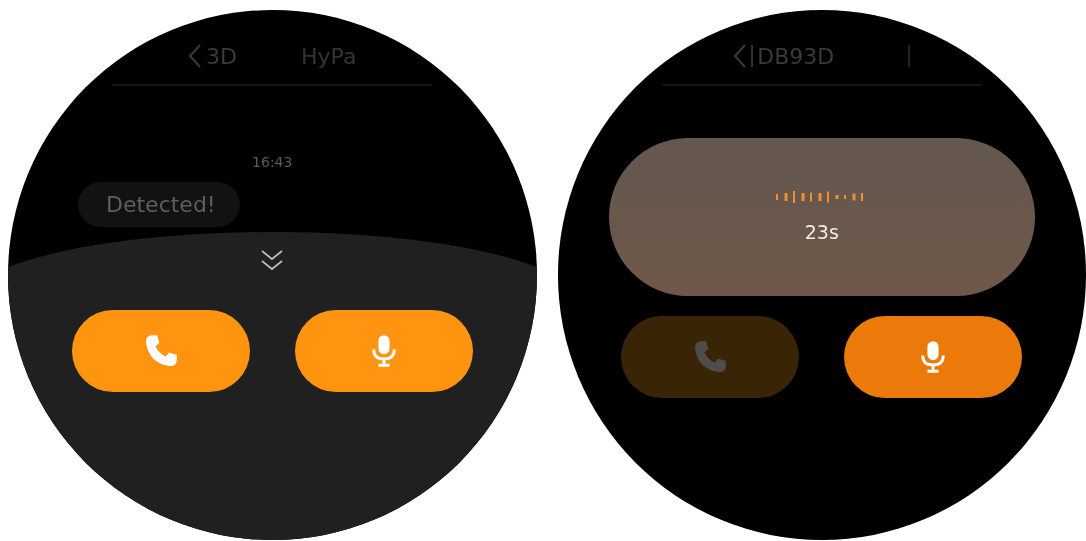 Image resolution: width=1086 pixels, height=541 pixels. Describe the element at coordinates (213, 56) in the screenshot. I see `back-button: 3D` at that location.